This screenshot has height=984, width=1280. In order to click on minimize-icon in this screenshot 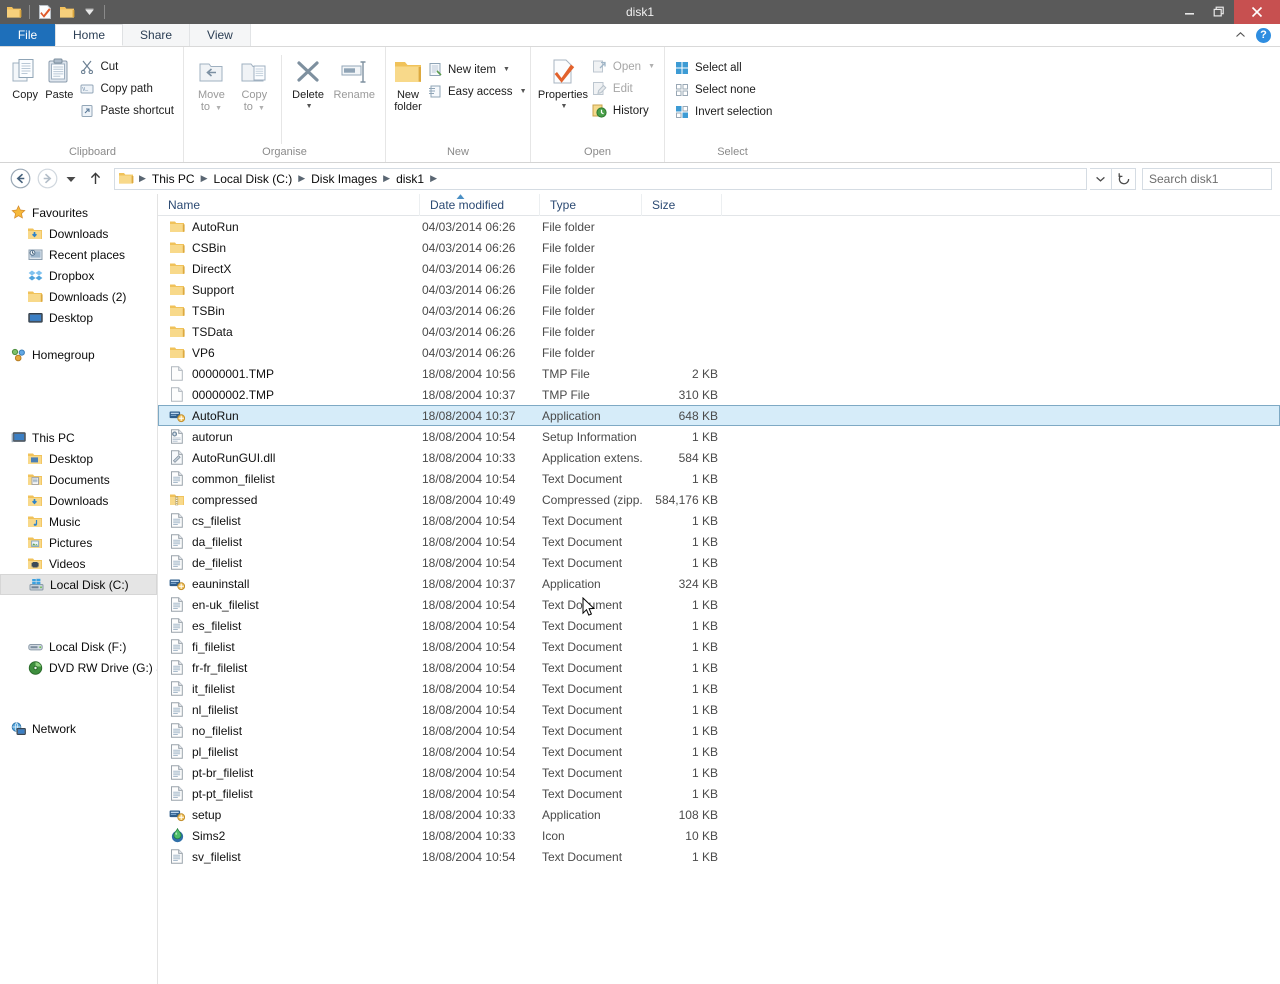, I will do `click(1189, 12)`.